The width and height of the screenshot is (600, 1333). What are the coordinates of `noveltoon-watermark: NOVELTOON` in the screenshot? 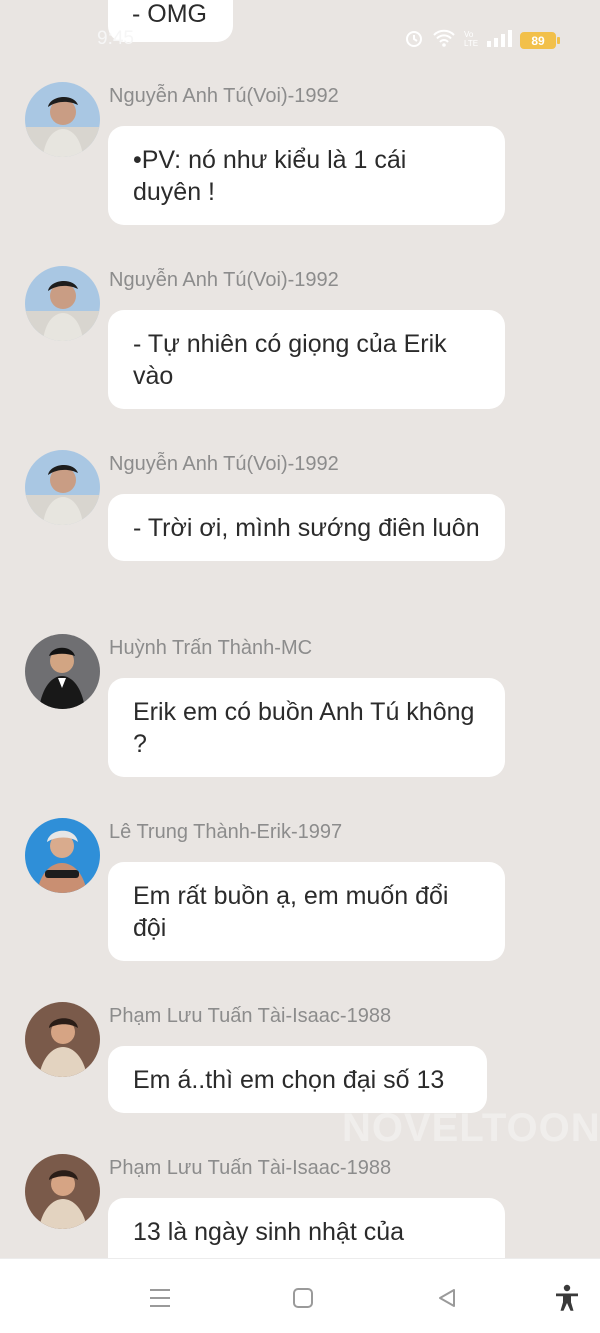 It's located at (471, 1128).